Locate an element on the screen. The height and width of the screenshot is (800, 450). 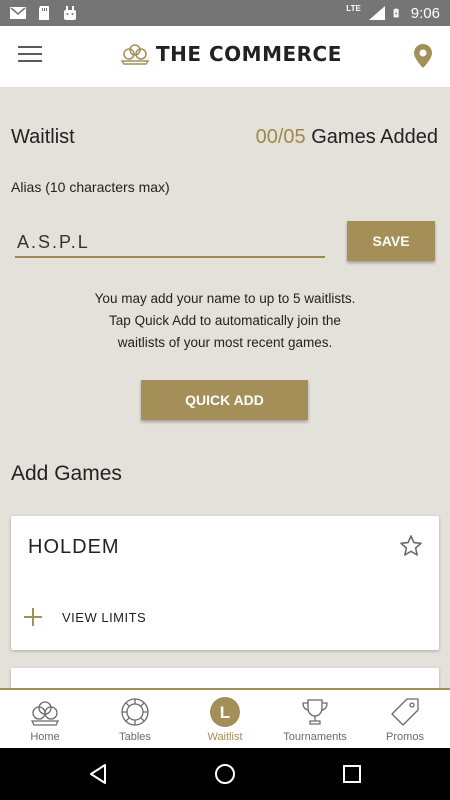
gmail-icon is located at coordinates (18, 13).